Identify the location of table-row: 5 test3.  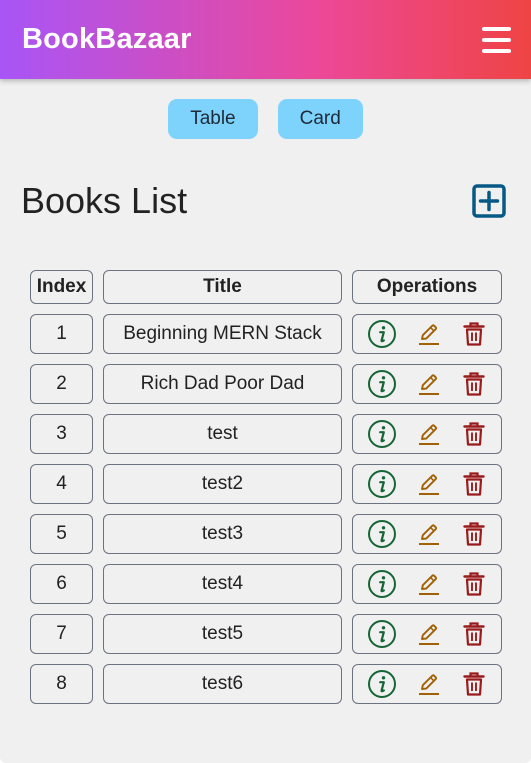
(266, 534).